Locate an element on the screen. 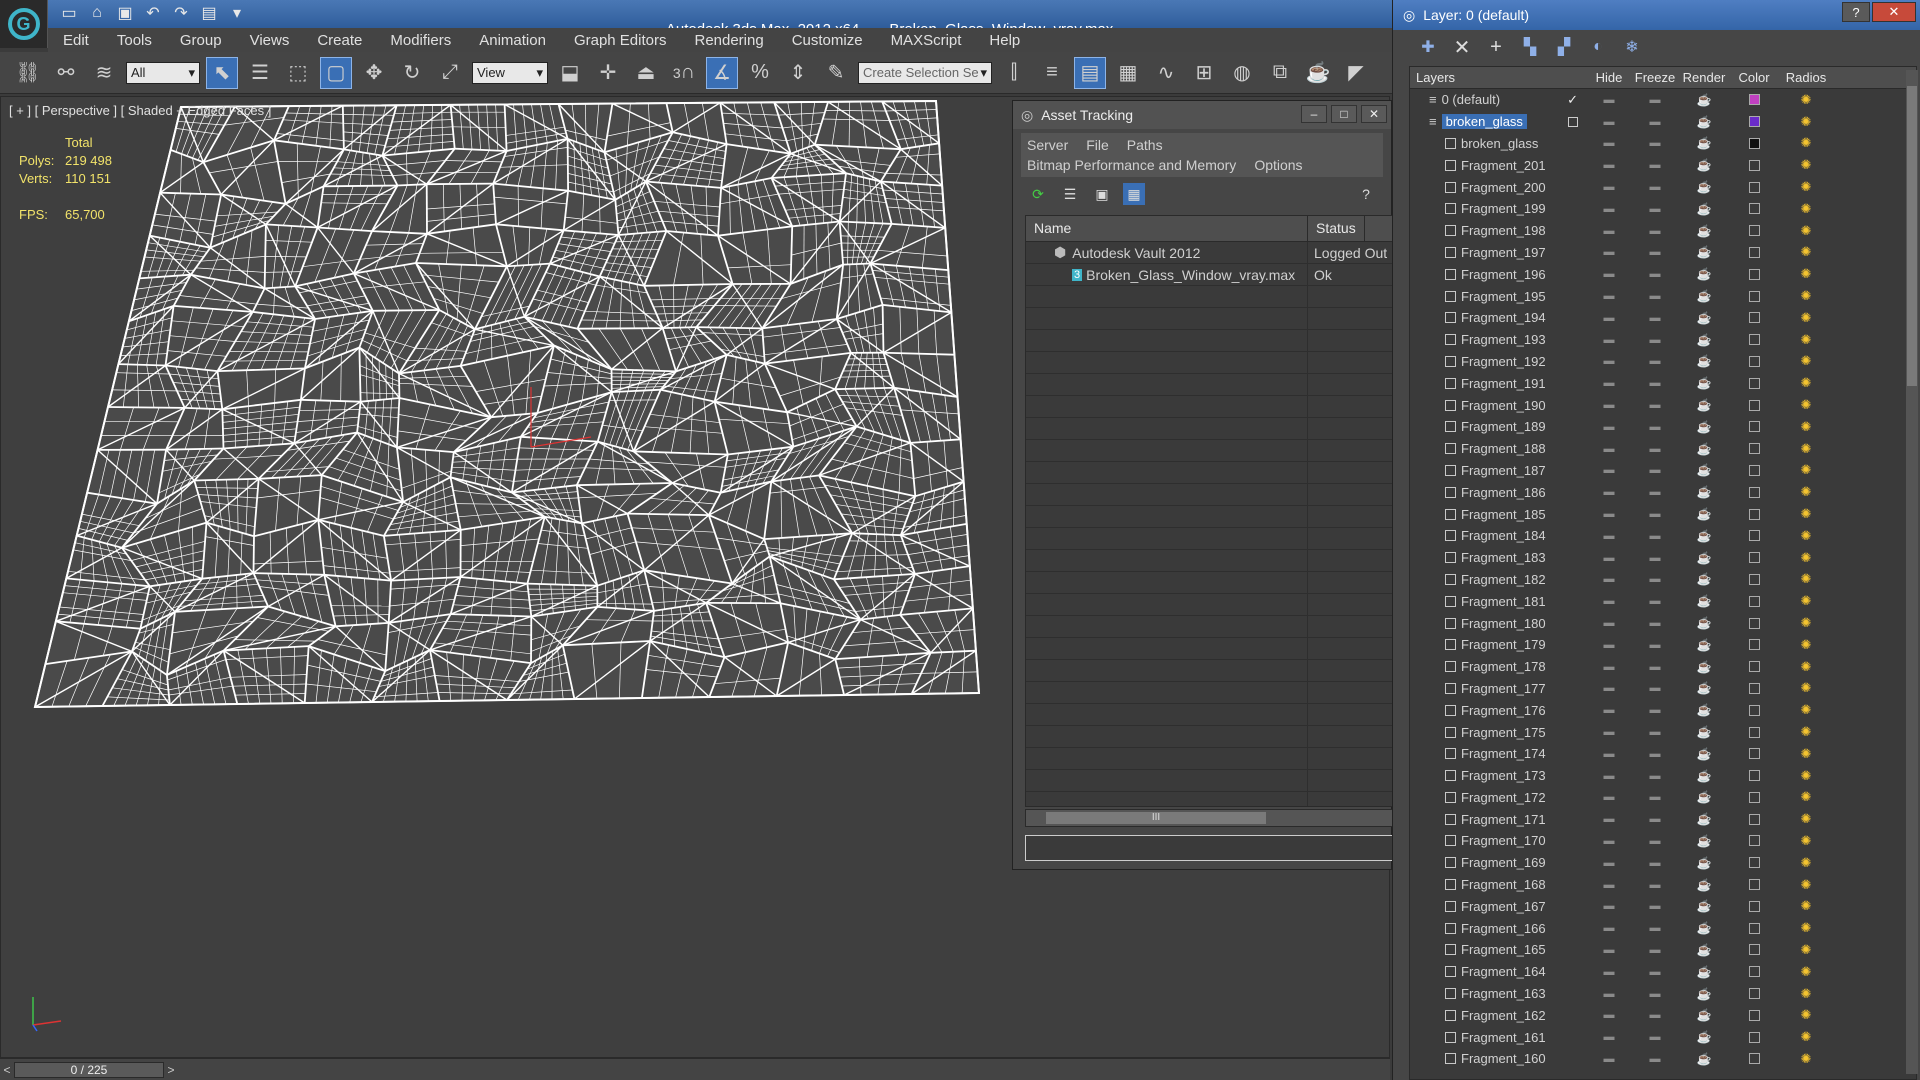  undo-icon: ↶ is located at coordinates (153, 13).